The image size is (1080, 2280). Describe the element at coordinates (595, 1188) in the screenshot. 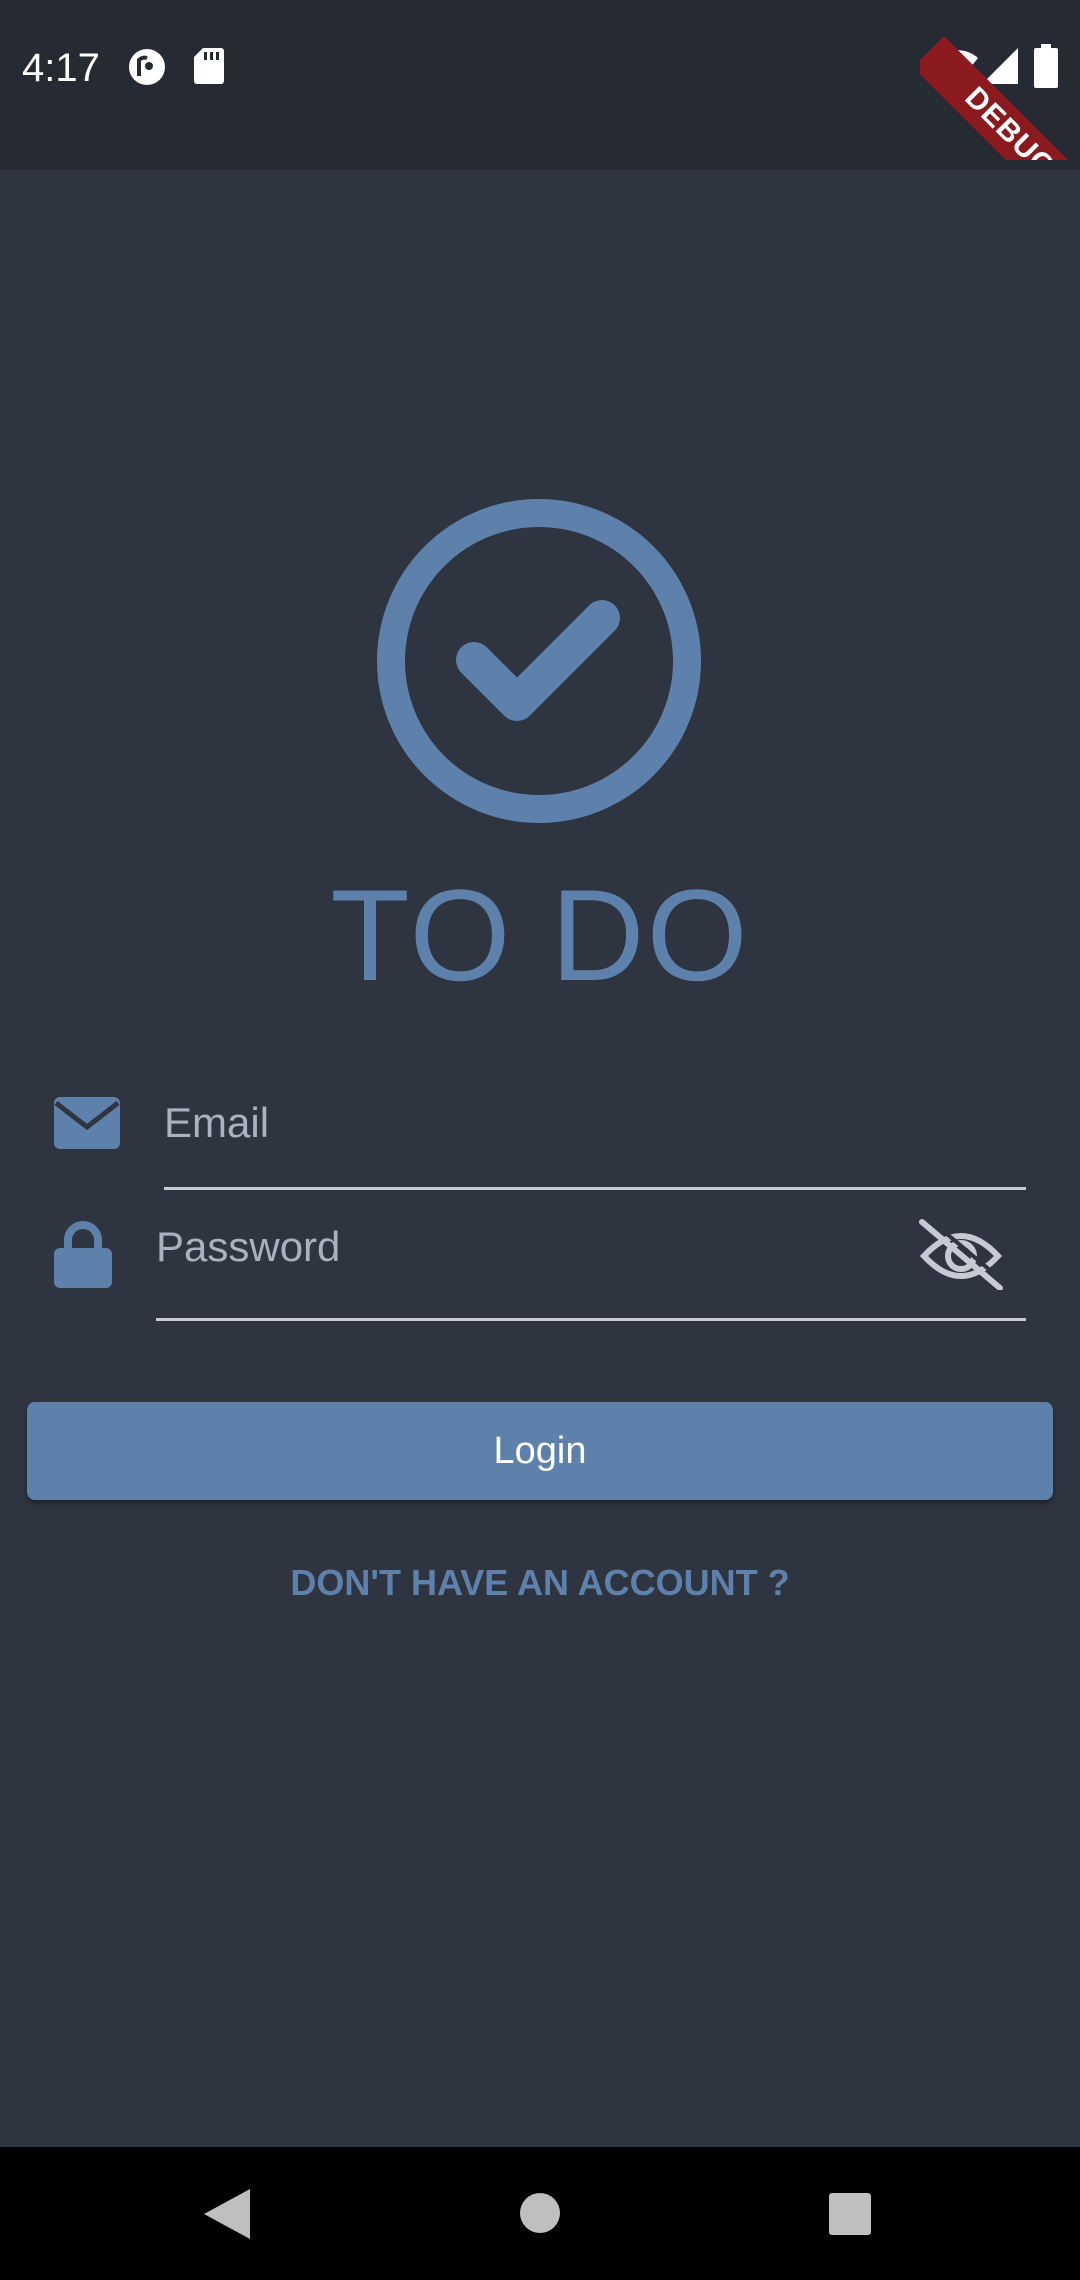

I see `email-underline` at that location.